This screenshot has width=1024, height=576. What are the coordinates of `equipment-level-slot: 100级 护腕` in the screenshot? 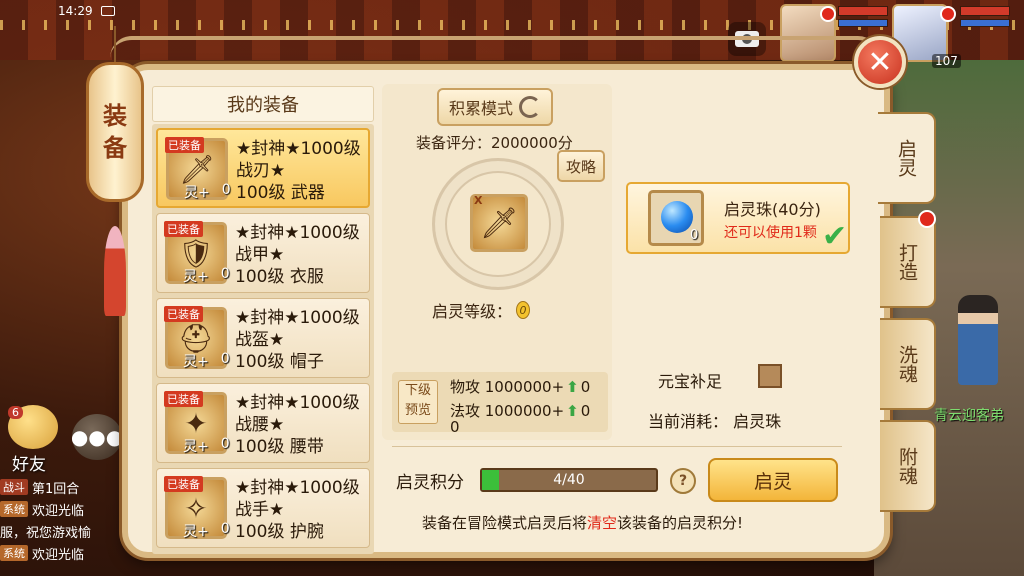 It's located at (279, 532).